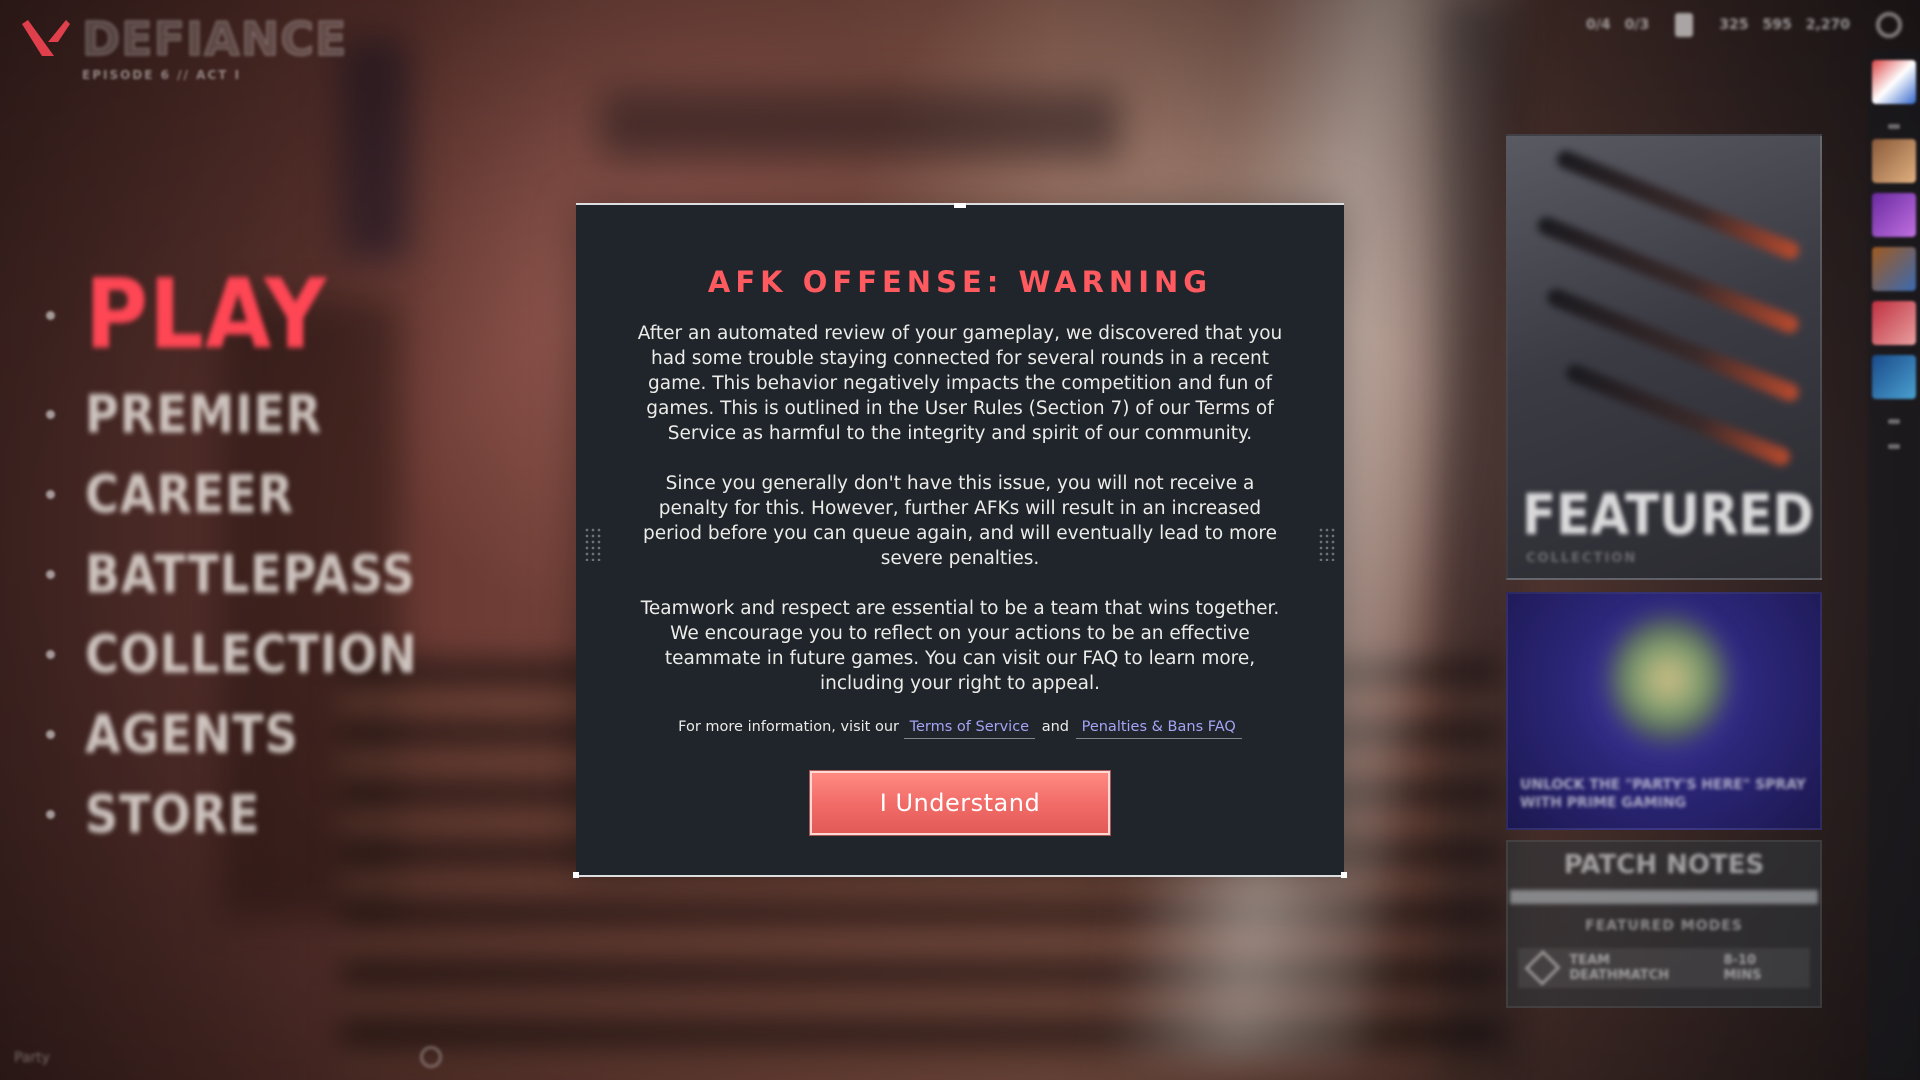 This screenshot has height=1080, width=1920. What do you see at coordinates (1619, 968) in the screenshot?
I see `mode-name: TEAM DEATHMATCH` at bounding box center [1619, 968].